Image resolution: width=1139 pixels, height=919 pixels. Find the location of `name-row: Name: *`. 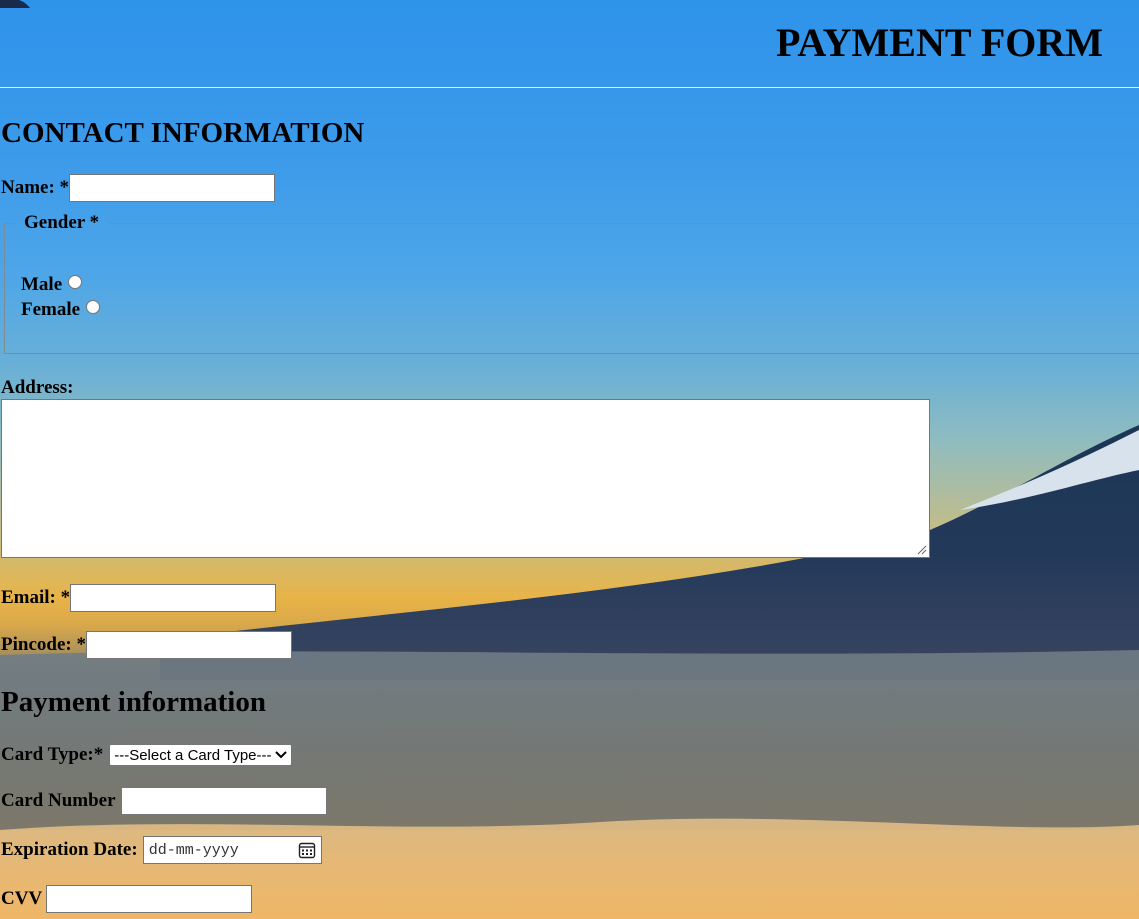

name-row: Name: * is located at coordinates (138, 188).